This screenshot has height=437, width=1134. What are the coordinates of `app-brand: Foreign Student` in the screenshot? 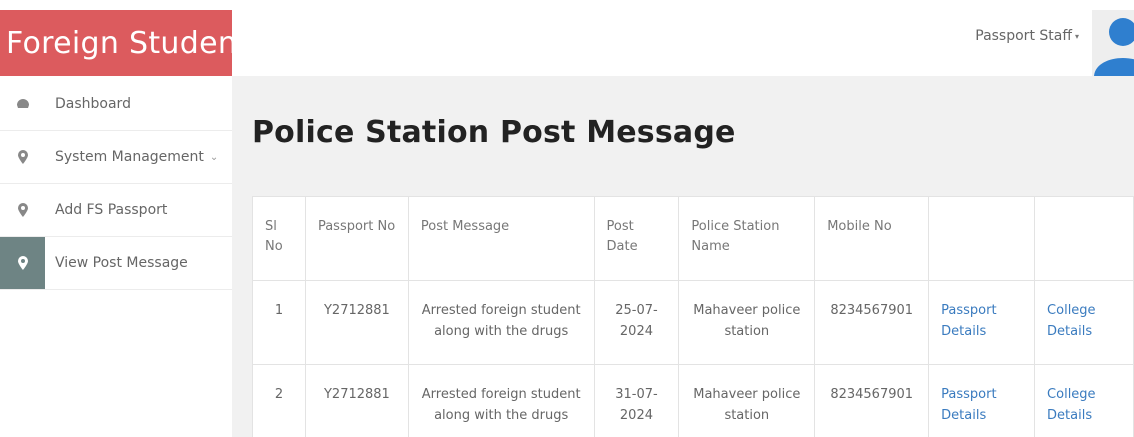 It's located at (116, 43).